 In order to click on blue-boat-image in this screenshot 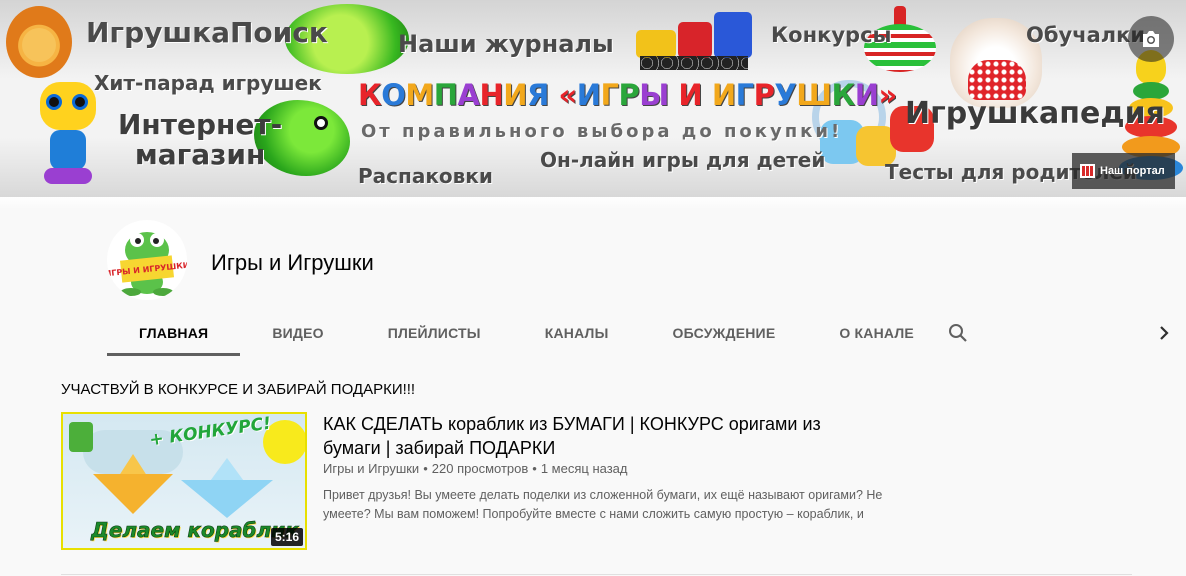, I will do `click(227, 499)`.